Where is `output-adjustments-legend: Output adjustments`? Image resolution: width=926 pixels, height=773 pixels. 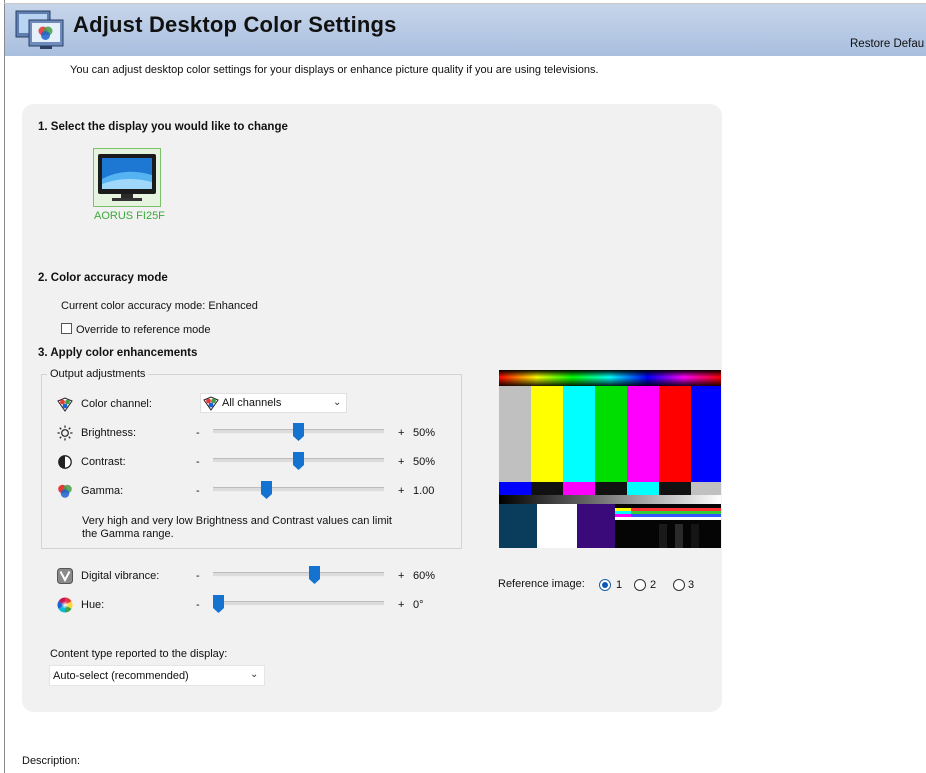
output-adjustments-legend: Output adjustments is located at coordinates (98, 374).